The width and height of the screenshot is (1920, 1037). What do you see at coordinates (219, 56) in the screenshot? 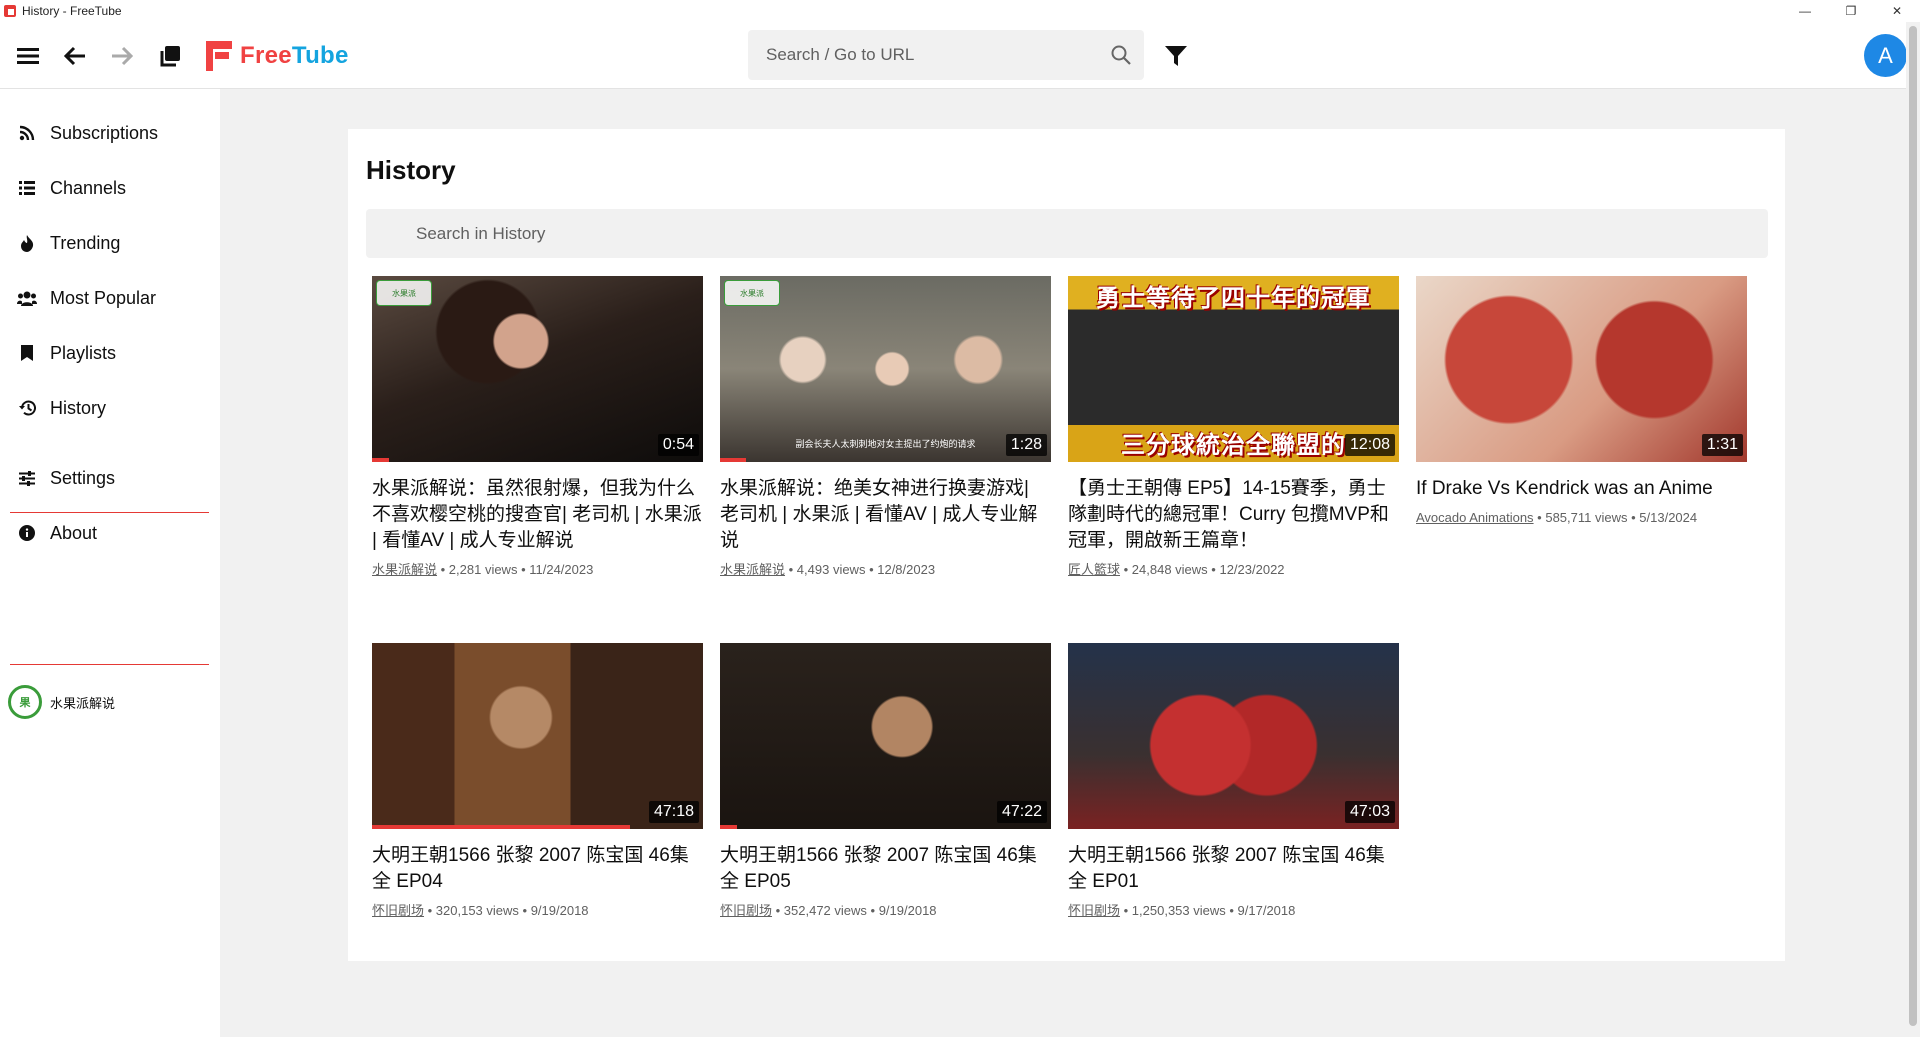
I see `freetube-logo-mark` at bounding box center [219, 56].